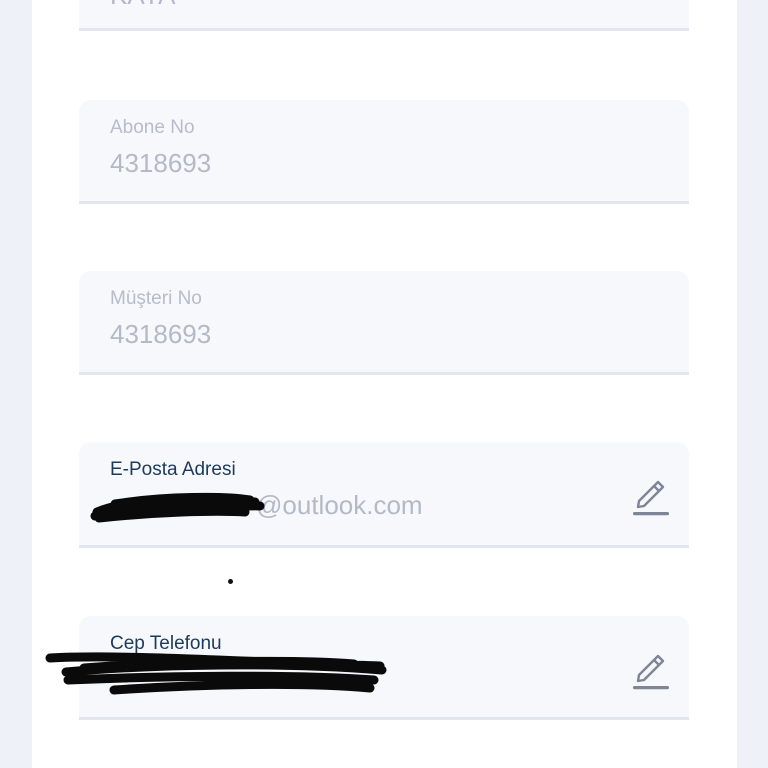 The width and height of the screenshot is (768, 768). What do you see at coordinates (166, 643) in the screenshot?
I see `phone-label: Cep Telefonu` at bounding box center [166, 643].